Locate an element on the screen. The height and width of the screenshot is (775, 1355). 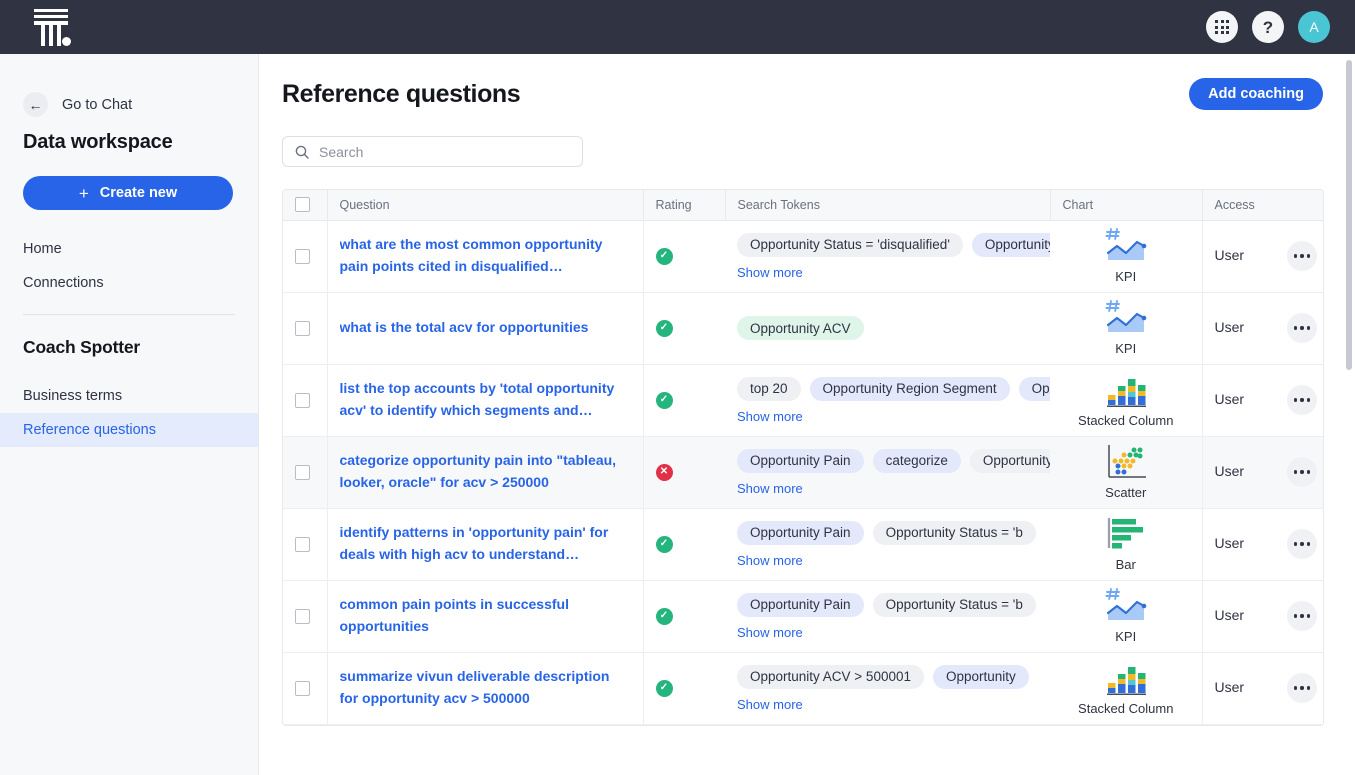
sidebar-item-home: Home is located at coordinates (129, 249).